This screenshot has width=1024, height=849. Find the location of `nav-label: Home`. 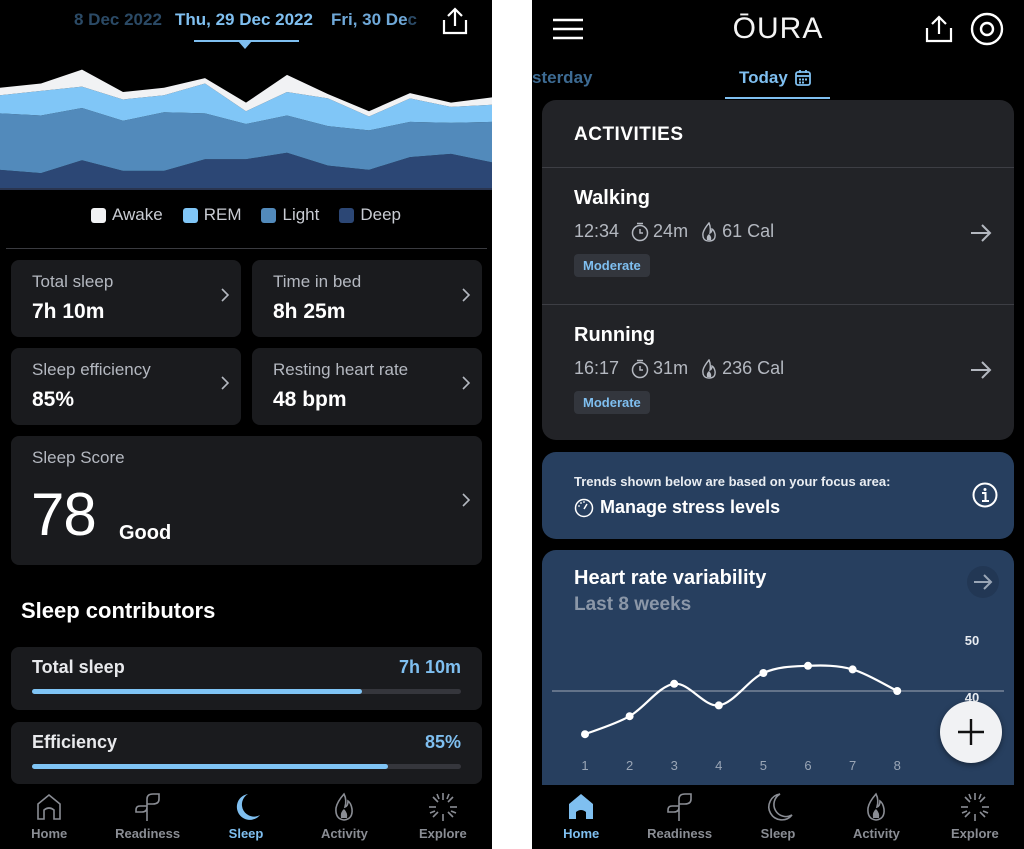

nav-label: Home is located at coordinates (581, 833).